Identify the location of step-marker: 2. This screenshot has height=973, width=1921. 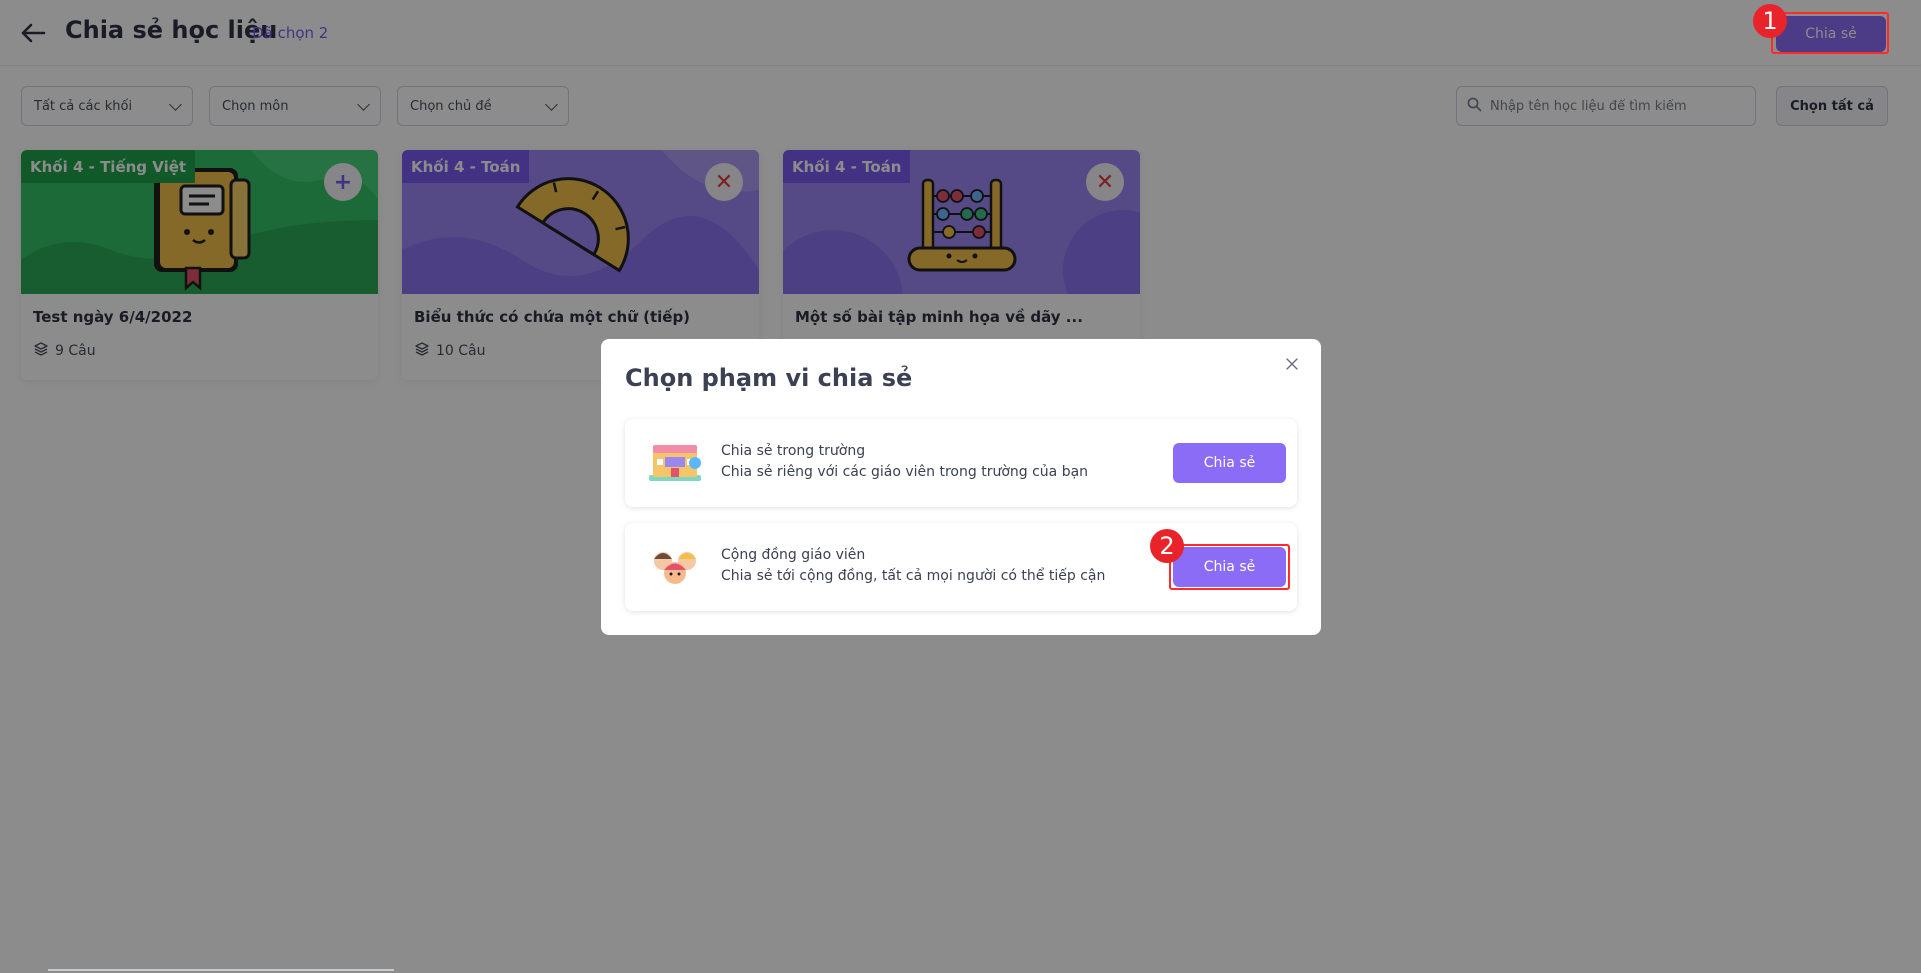
(1167, 546).